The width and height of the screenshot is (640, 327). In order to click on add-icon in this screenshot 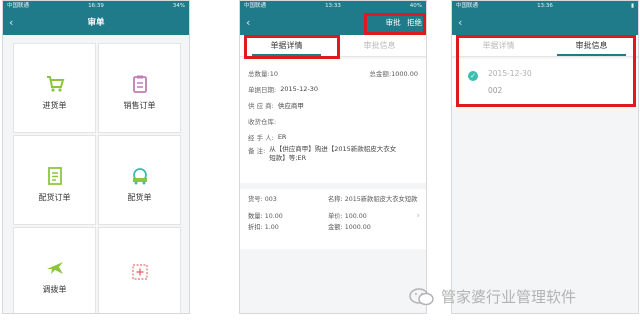, I will do `click(139, 272)`.